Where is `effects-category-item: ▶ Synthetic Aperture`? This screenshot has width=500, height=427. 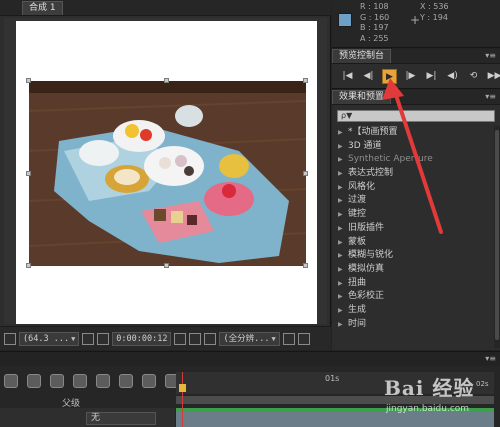
effects-category-item: ▶ Synthetic Aperture is located at coordinates (413, 160).